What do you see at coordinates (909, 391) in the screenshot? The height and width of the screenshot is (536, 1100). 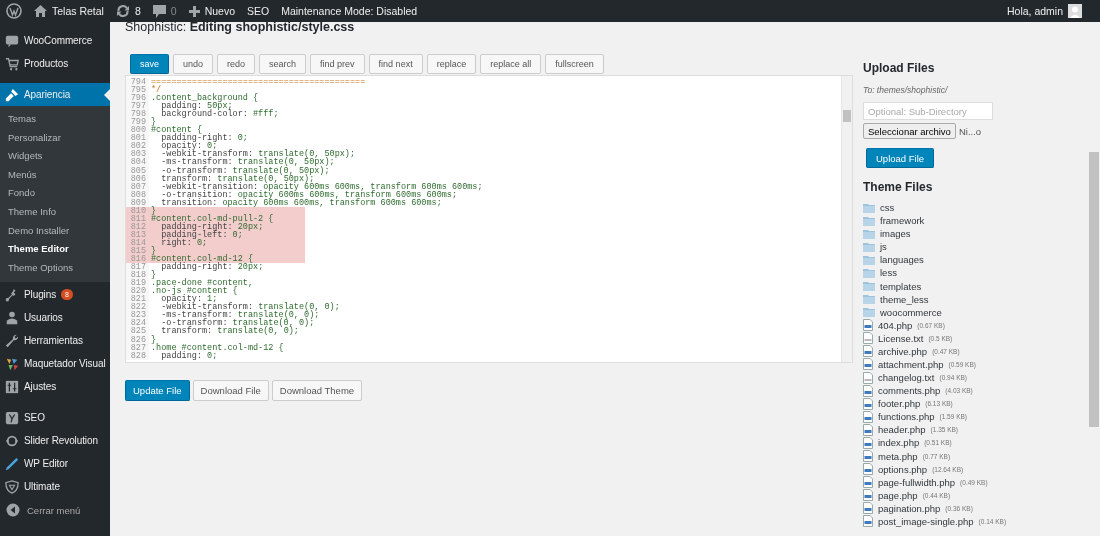 I see `file-link: comments.php` at bounding box center [909, 391].